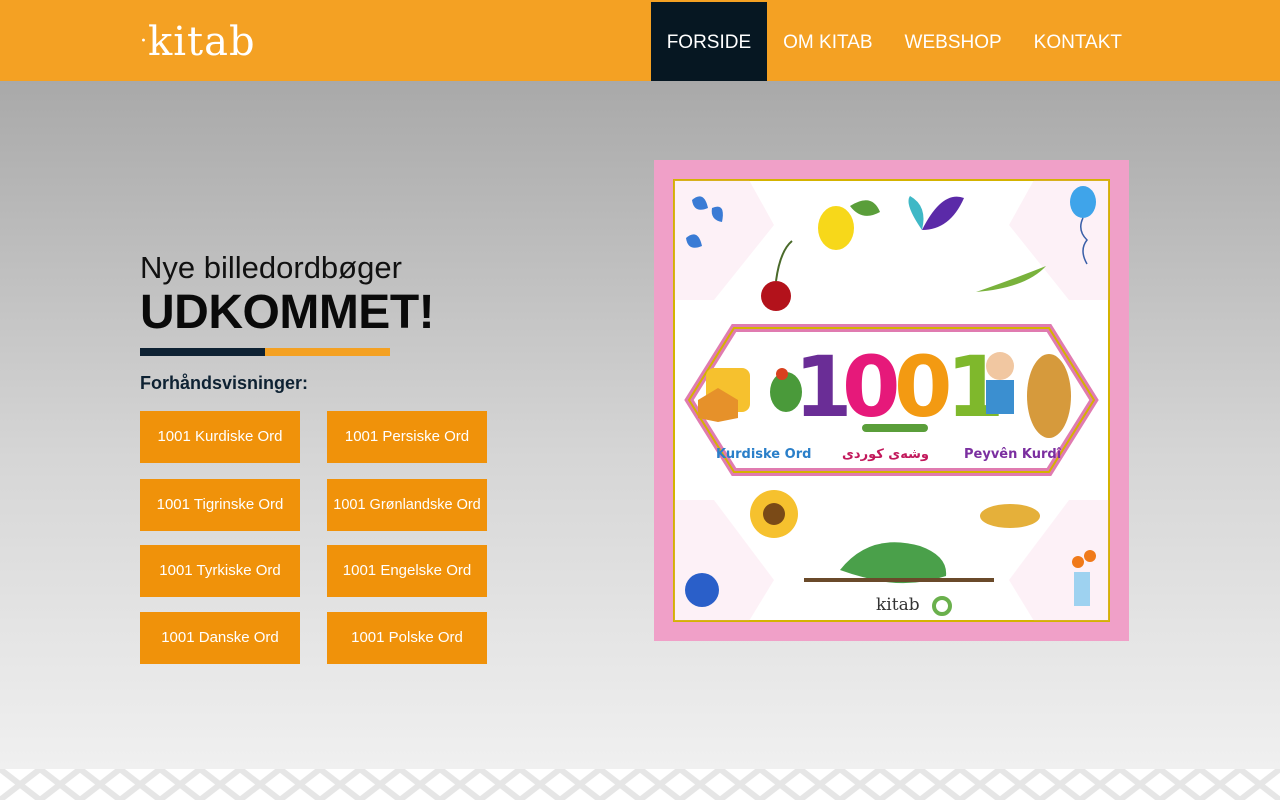 The image size is (1280, 800). I want to click on hero-subtitle: Nye billedordbøger, so click(271, 267).